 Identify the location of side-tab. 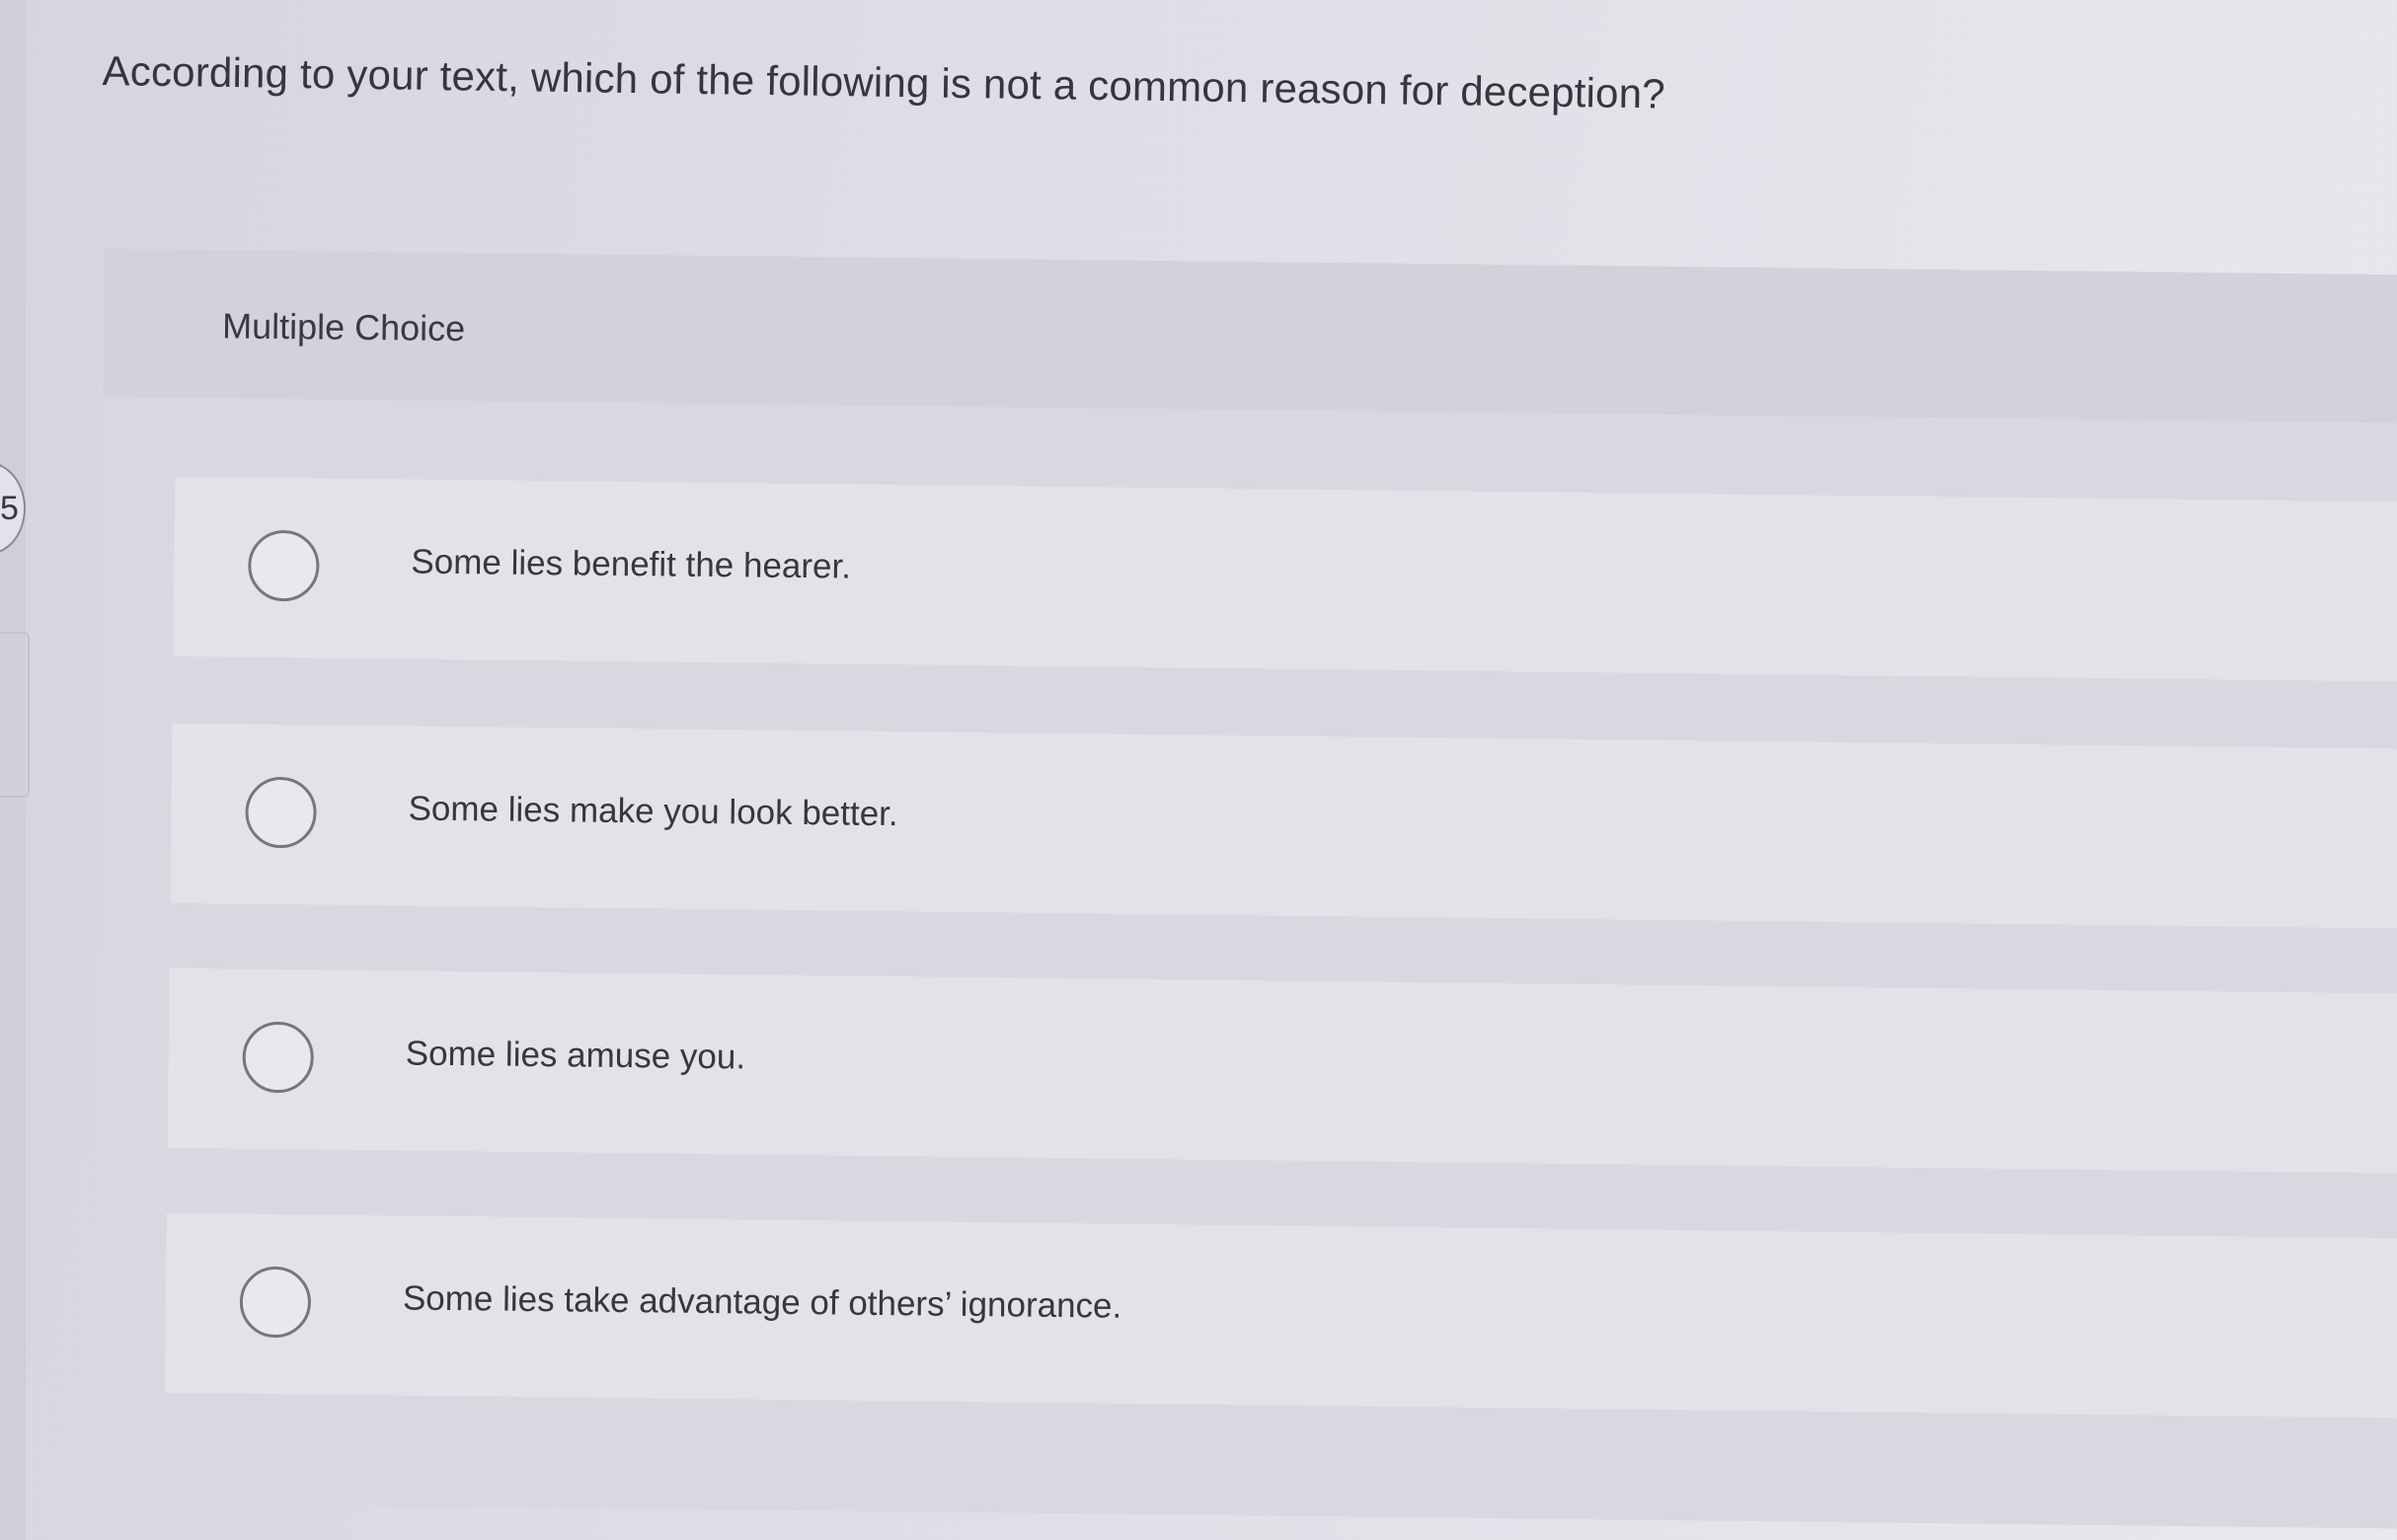
(15, 715).